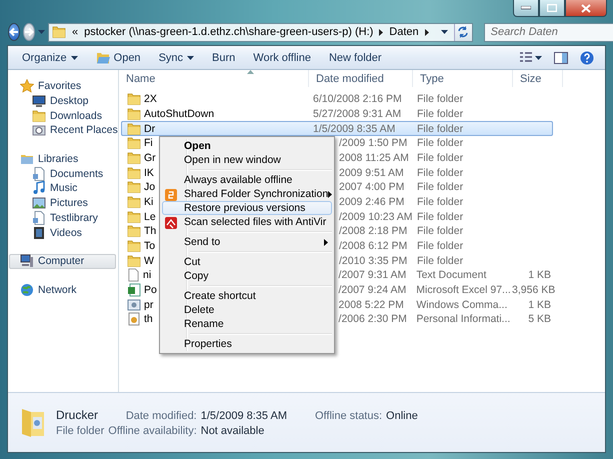 The height and width of the screenshot is (459, 613). What do you see at coordinates (39, 101) in the screenshot?
I see `monitor-icon` at bounding box center [39, 101].